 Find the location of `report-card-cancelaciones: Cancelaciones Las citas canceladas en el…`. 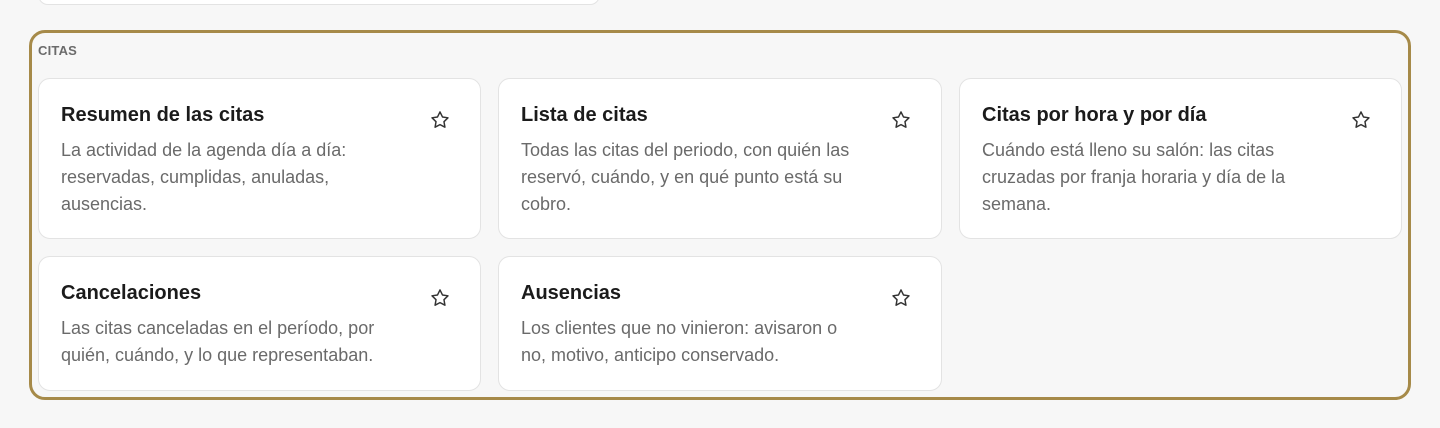

report-card-cancelaciones: Cancelaciones Las citas canceladas en el… is located at coordinates (259, 323).